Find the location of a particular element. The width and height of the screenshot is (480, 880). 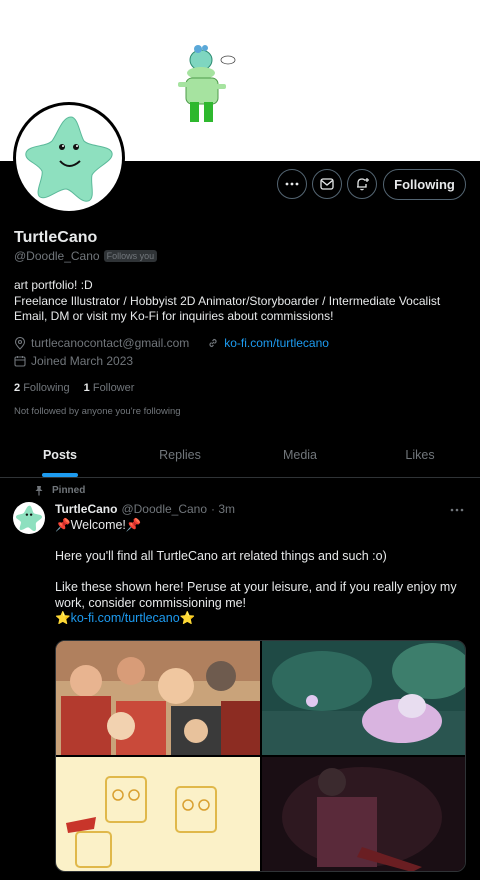

followers-count-link: 1 Follower is located at coordinates (109, 388).